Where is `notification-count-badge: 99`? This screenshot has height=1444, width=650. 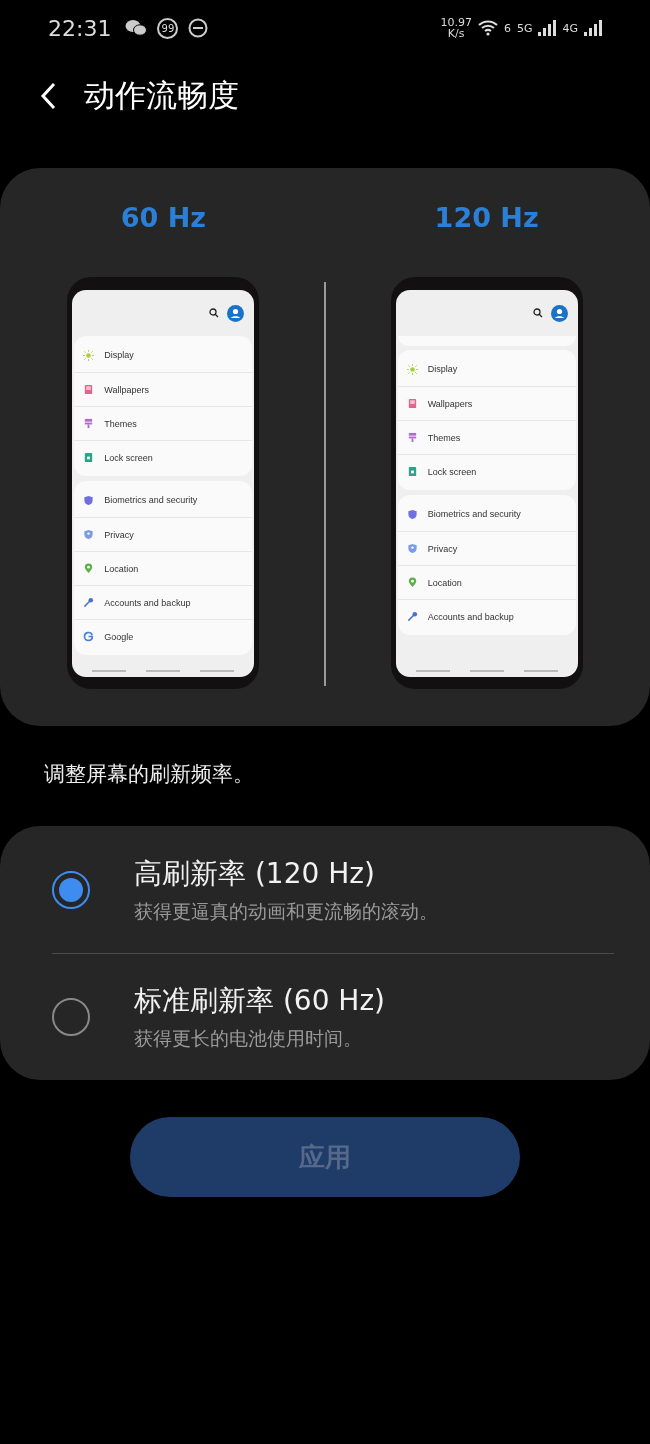
notification-count-badge: 99 is located at coordinates (168, 28).